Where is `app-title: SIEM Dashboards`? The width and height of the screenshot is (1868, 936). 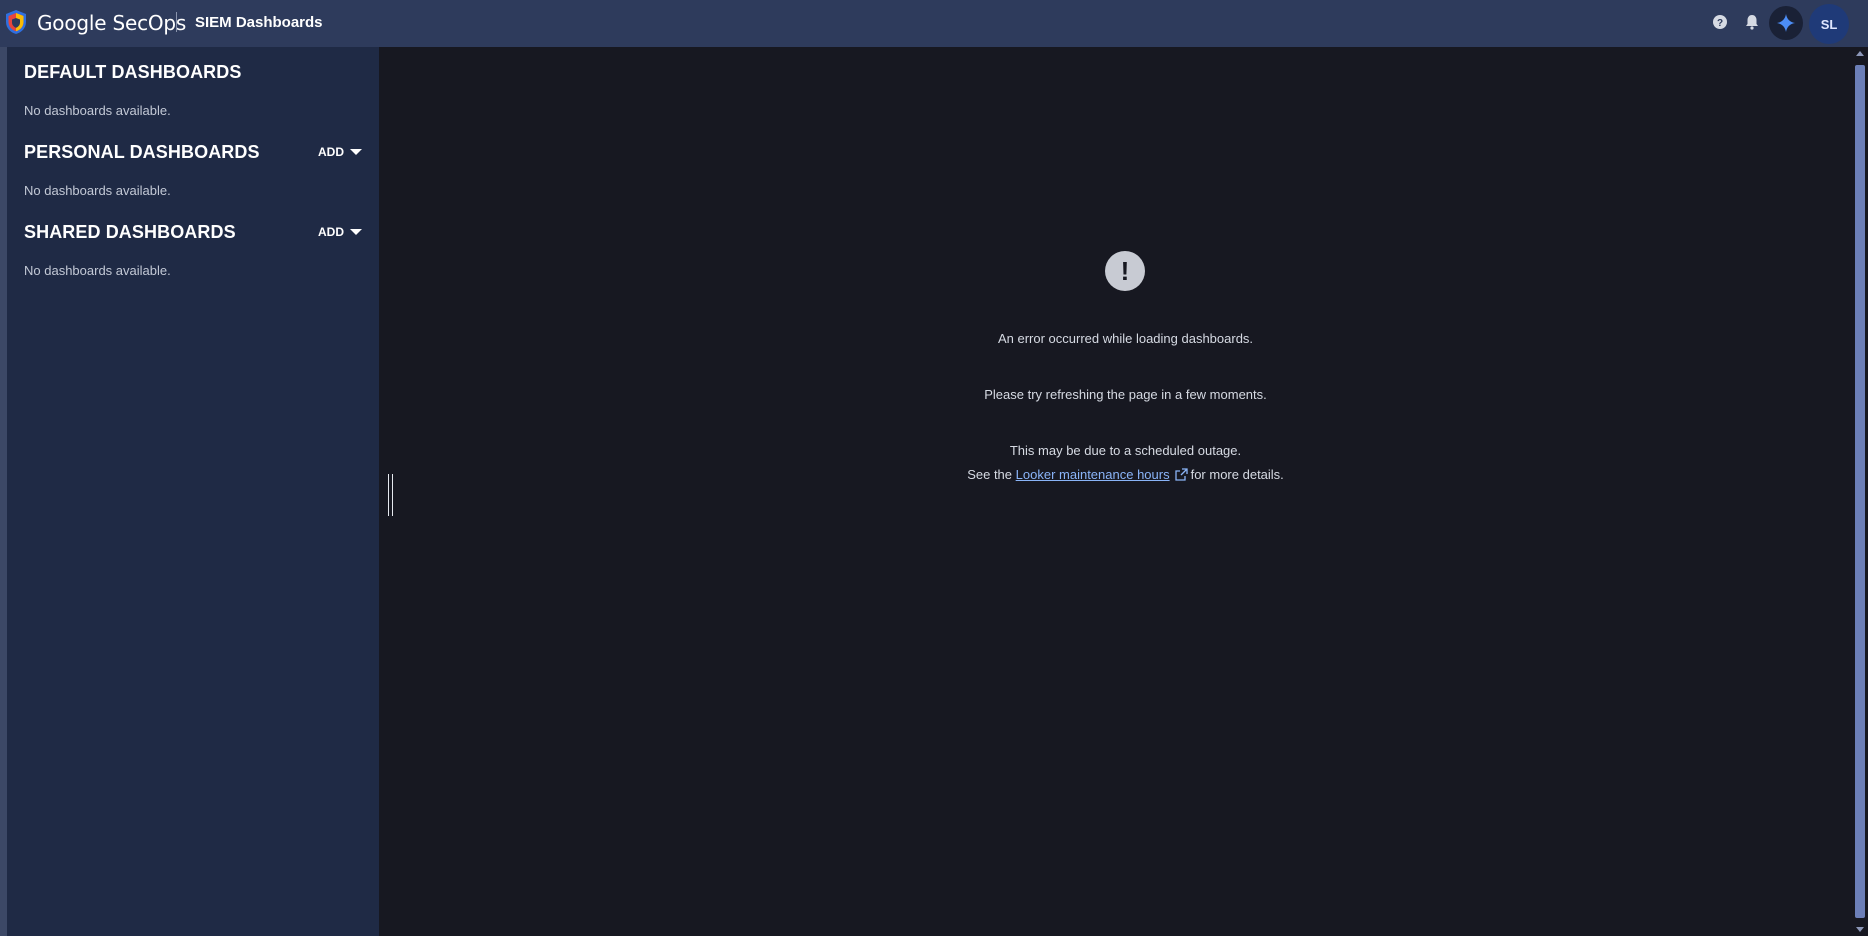 app-title: SIEM Dashboards is located at coordinates (259, 22).